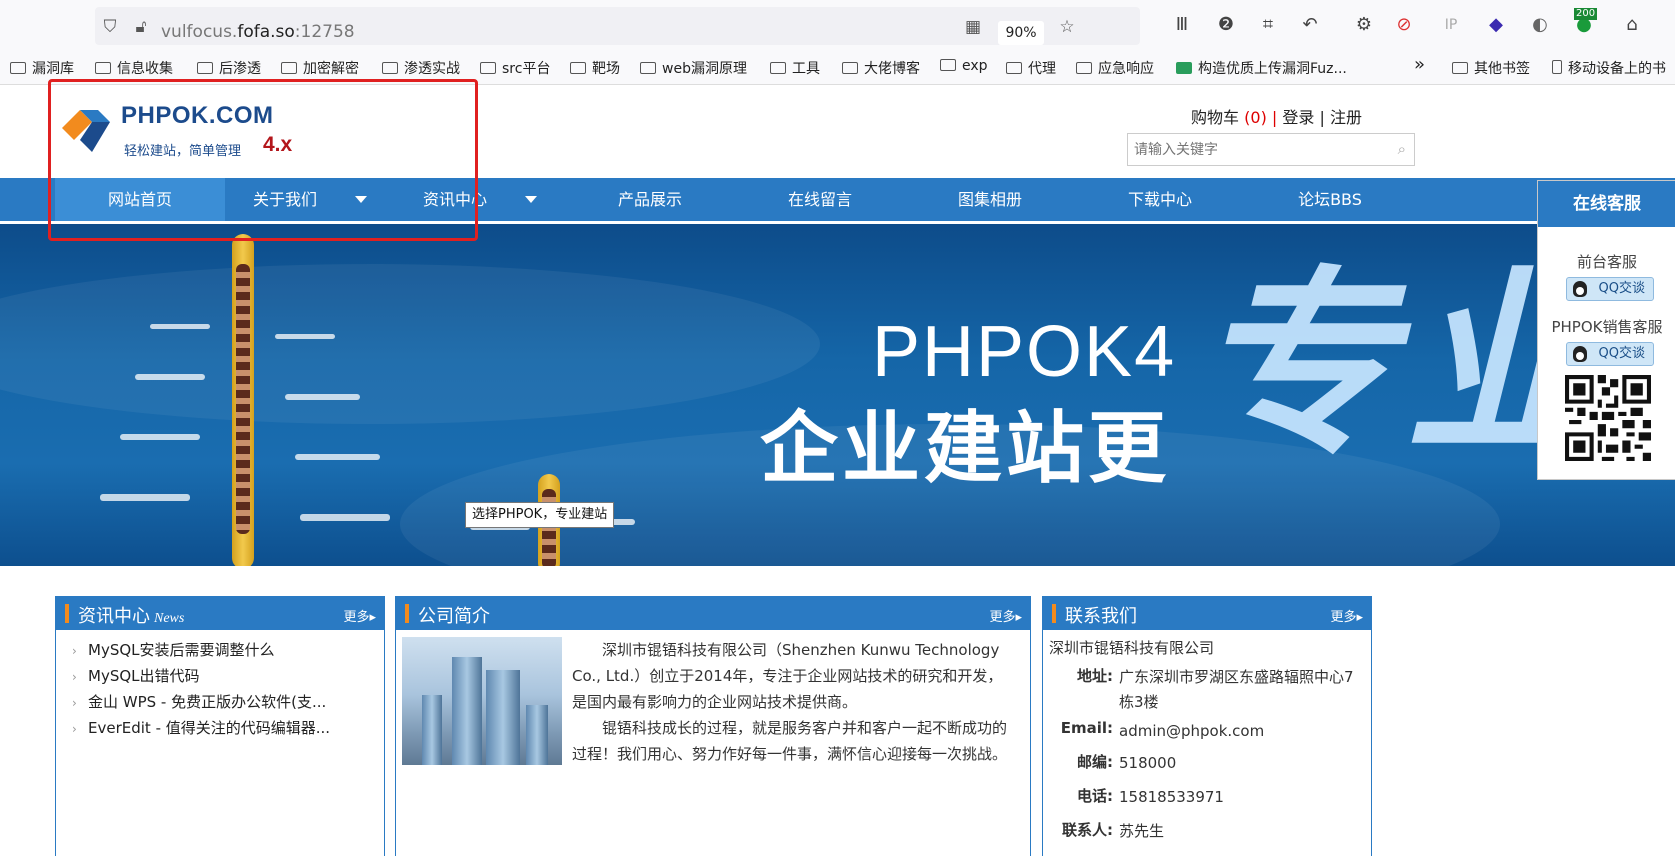 The width and height of the screenshot is (1675, 856). What do you see at coordinates (1608, 418) in the screenshot?
I see `qr-code-image` at bounding box center [1608, 418].